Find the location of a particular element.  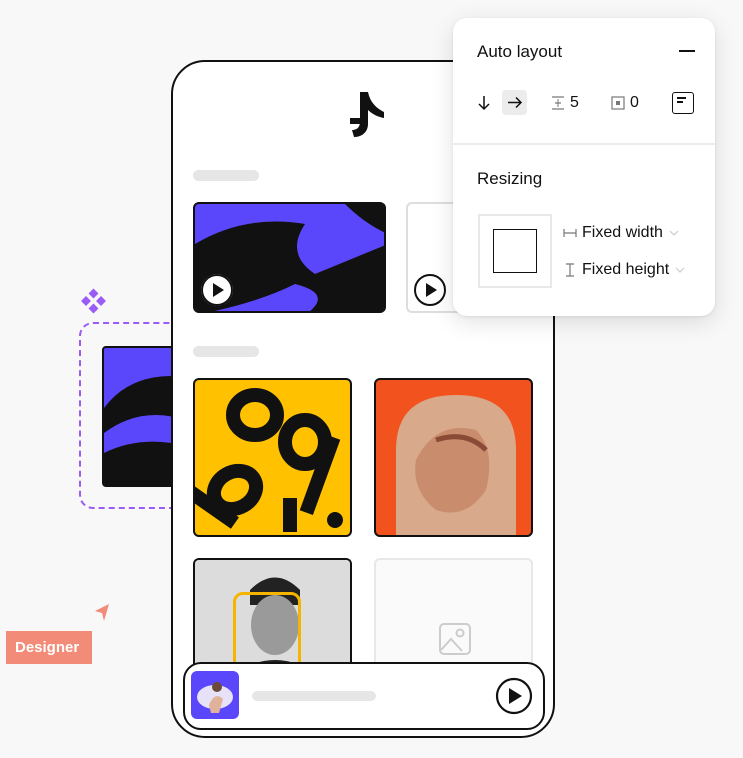

fixed-height-label: Fixed height is located at coordinates (626, 269).